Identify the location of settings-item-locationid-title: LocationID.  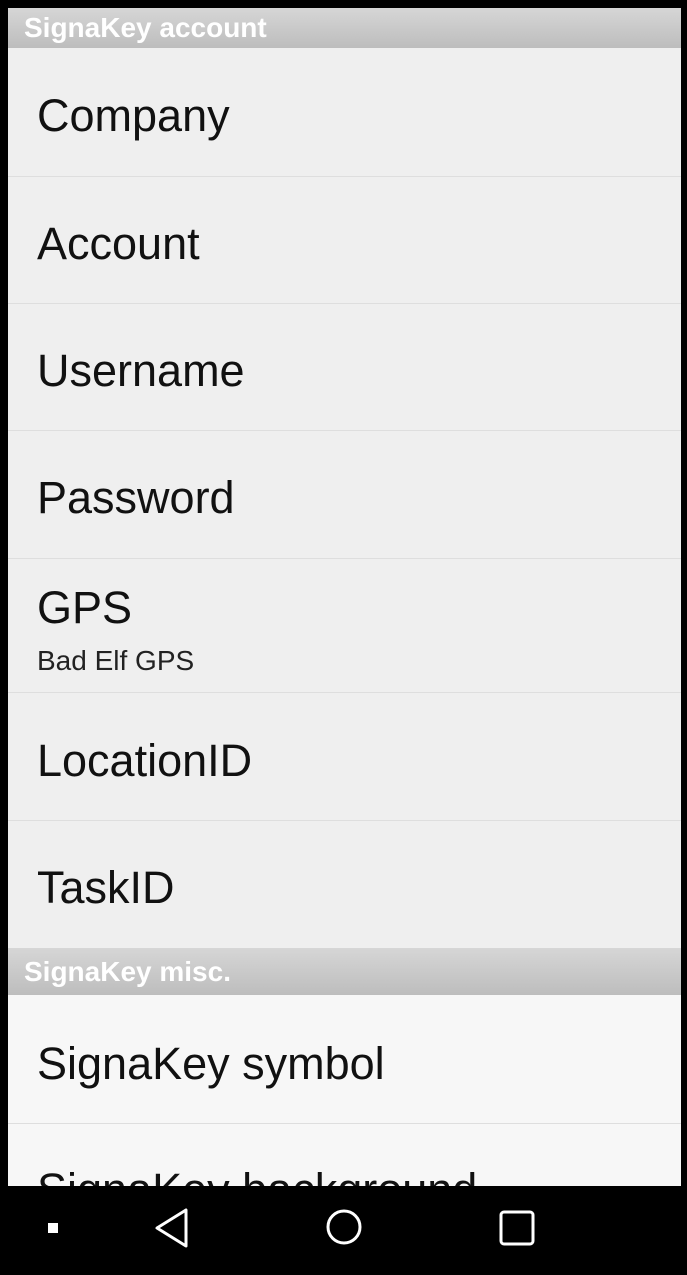
(145, 760).